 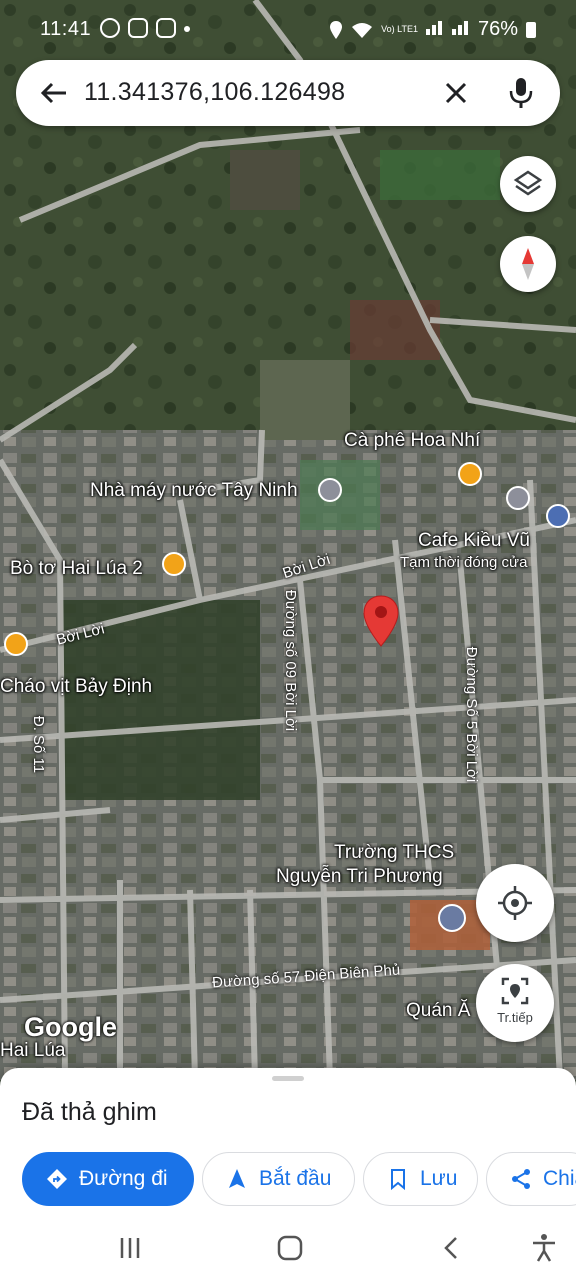 What do you see at coordinates (394, 853) in the screenshot?
I see `place-label: Trường THCS` at bounding box center [394, 853].